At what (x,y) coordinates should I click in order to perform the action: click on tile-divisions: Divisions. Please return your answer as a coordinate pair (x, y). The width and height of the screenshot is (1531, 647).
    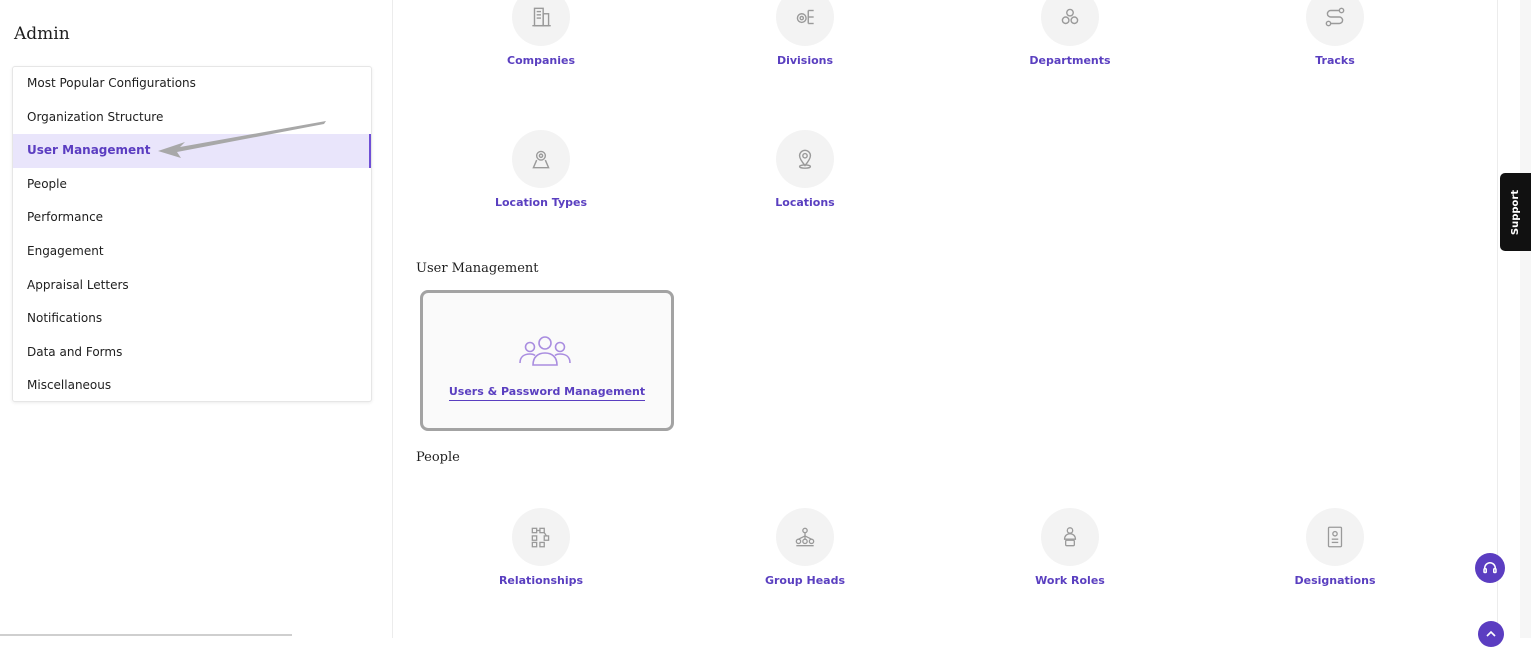
    Looking at the image, I should click on (805, 33).